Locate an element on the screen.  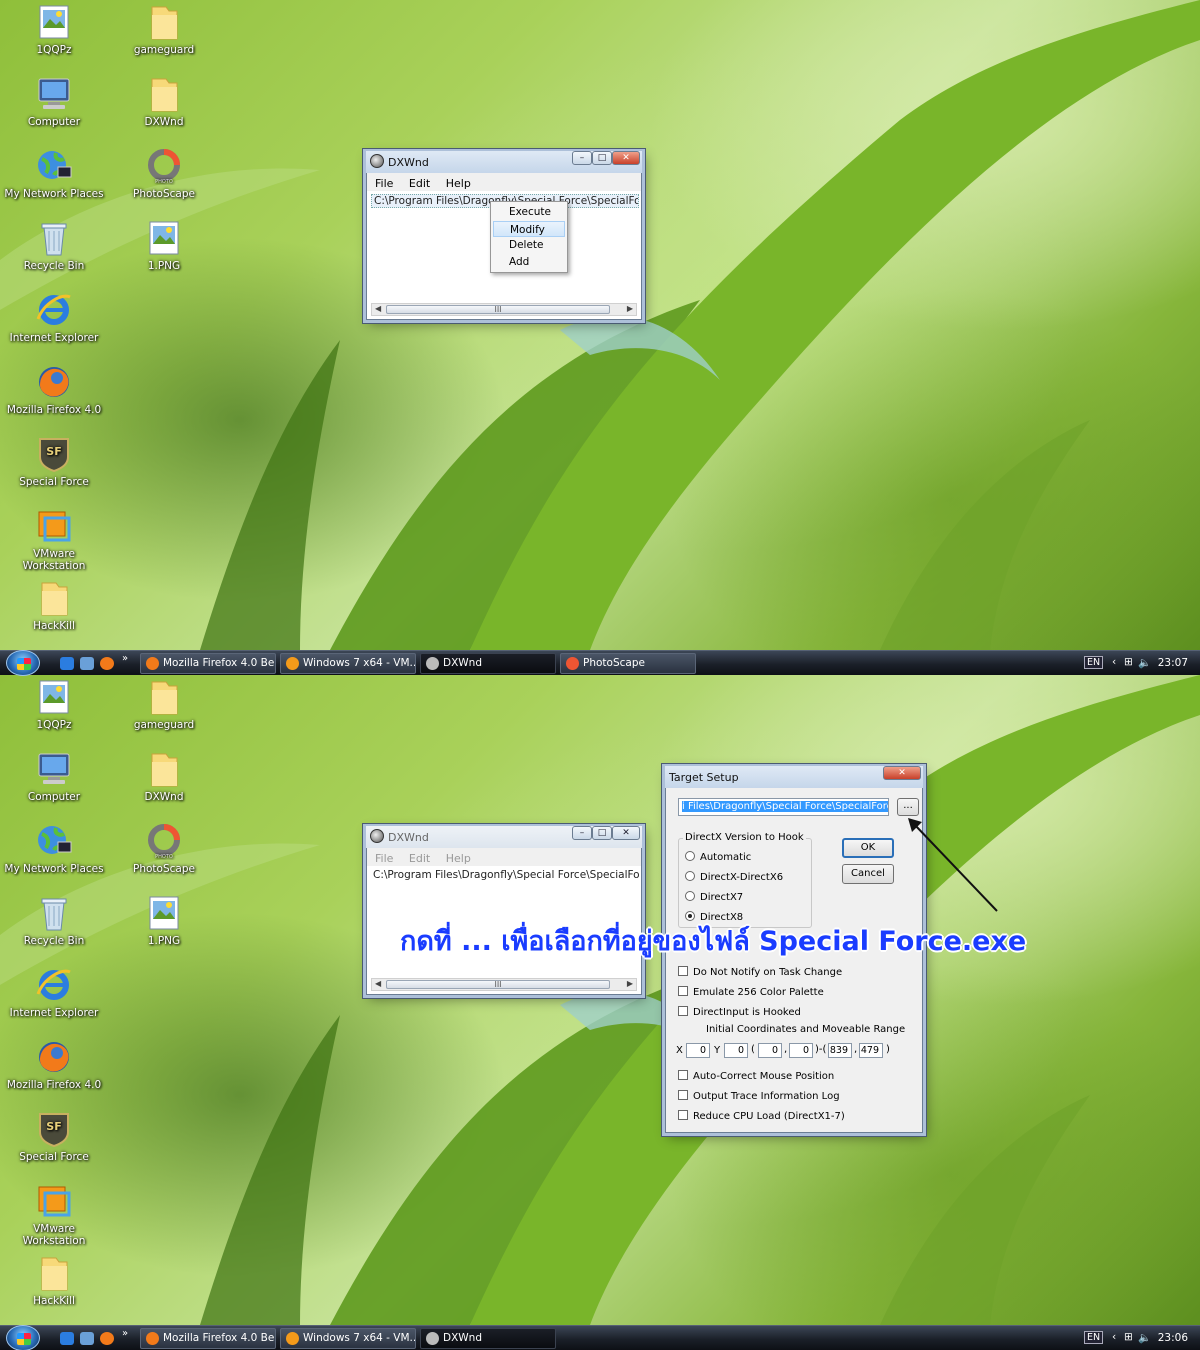
ok-button: OK is located at coordinates (868, 848).